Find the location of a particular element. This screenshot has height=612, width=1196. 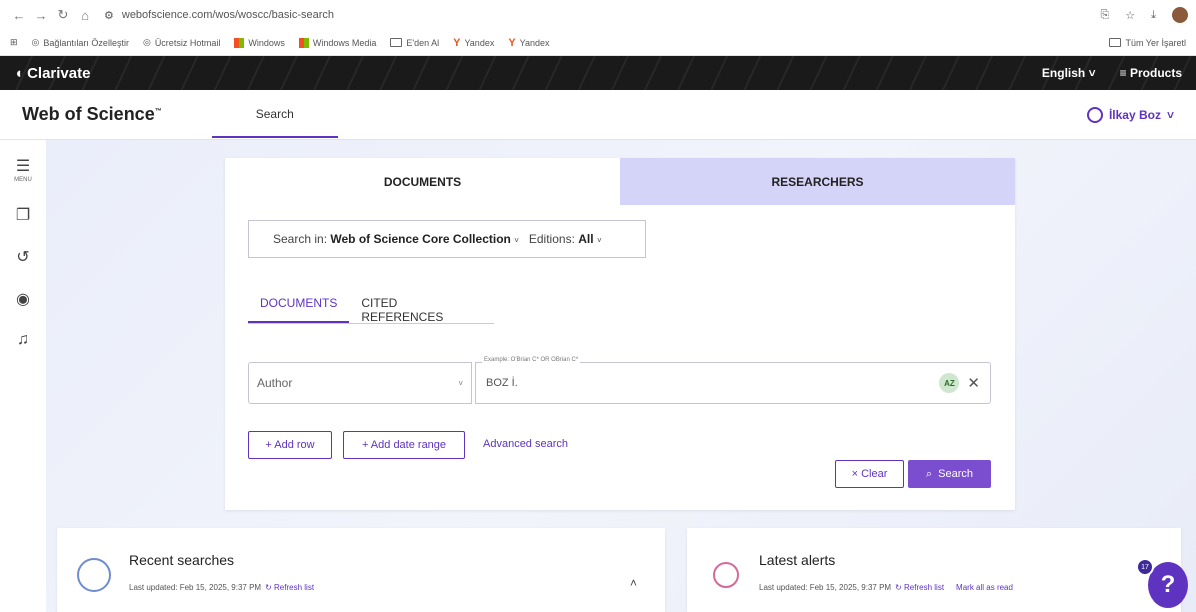

left-rail: ☰ MENU ❐ ↺ ◉ ♫ is located at coordinates (23, 376).